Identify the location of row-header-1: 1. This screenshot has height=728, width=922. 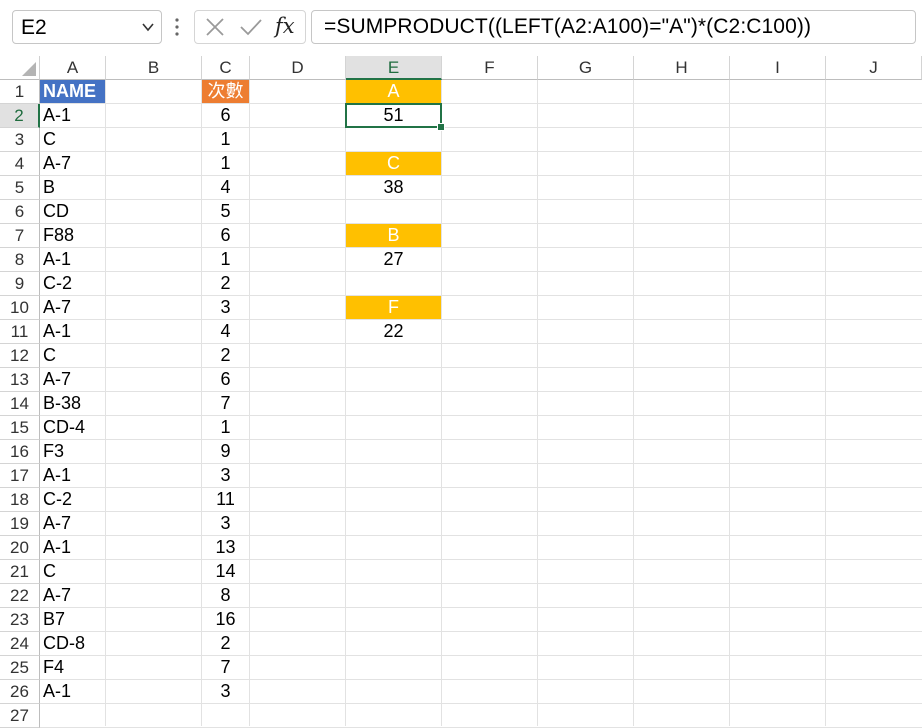
(20, 92).